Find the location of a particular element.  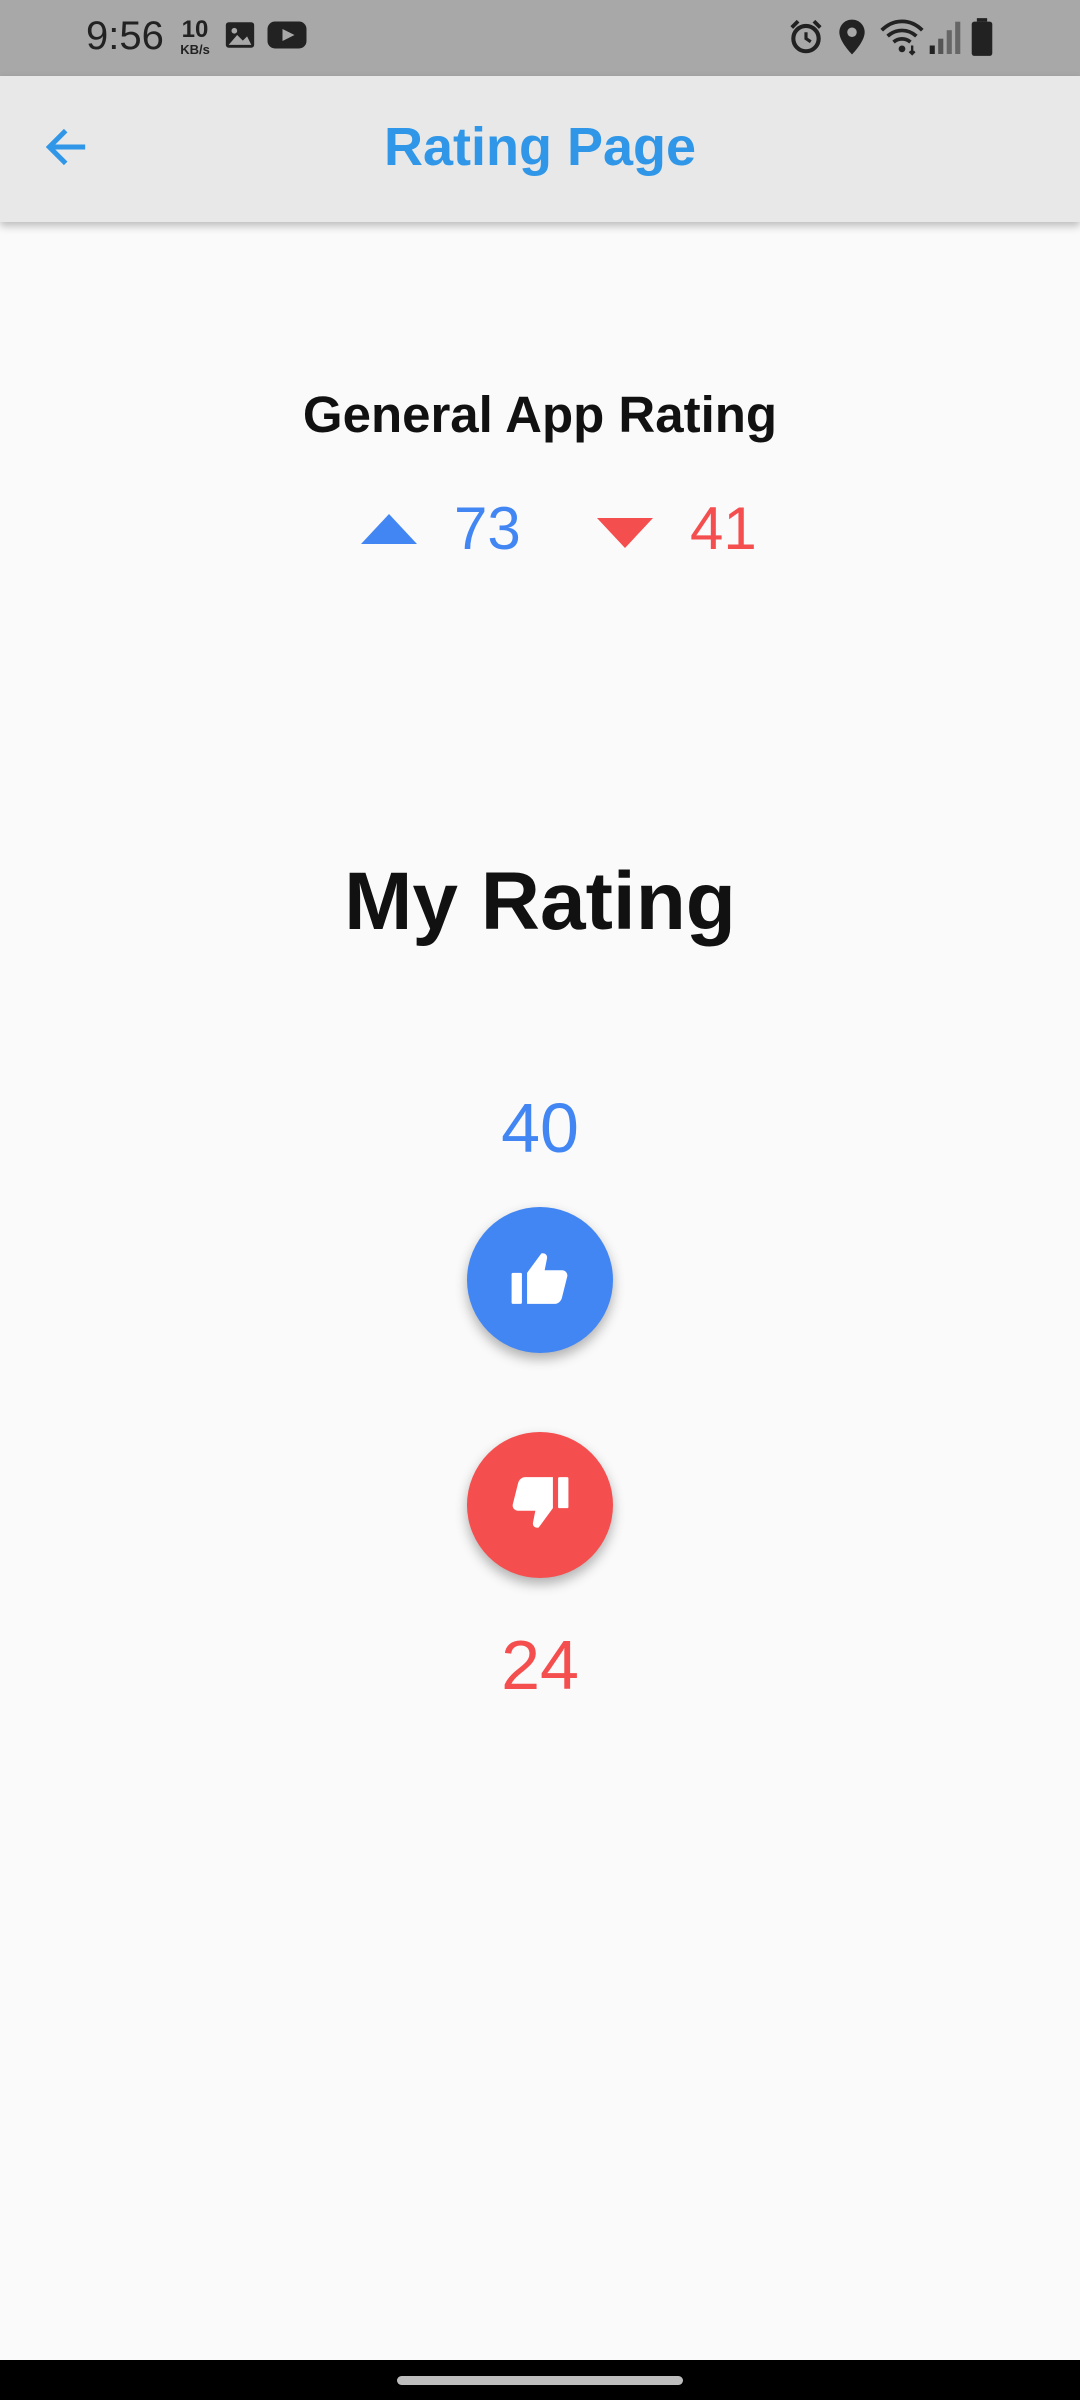

network-speed: 10 KB/s is located at coordinates (195, 36).